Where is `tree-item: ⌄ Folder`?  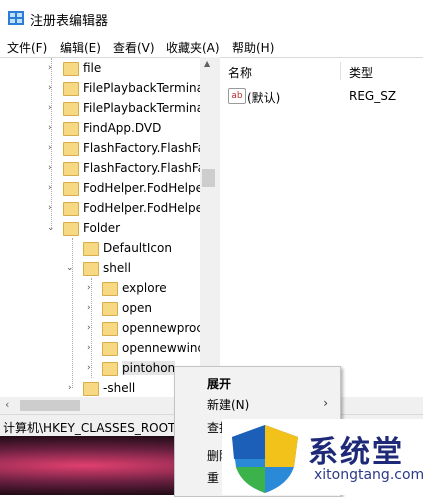 tree-item: ⌄ Folder is located at coordinates (100, 229).